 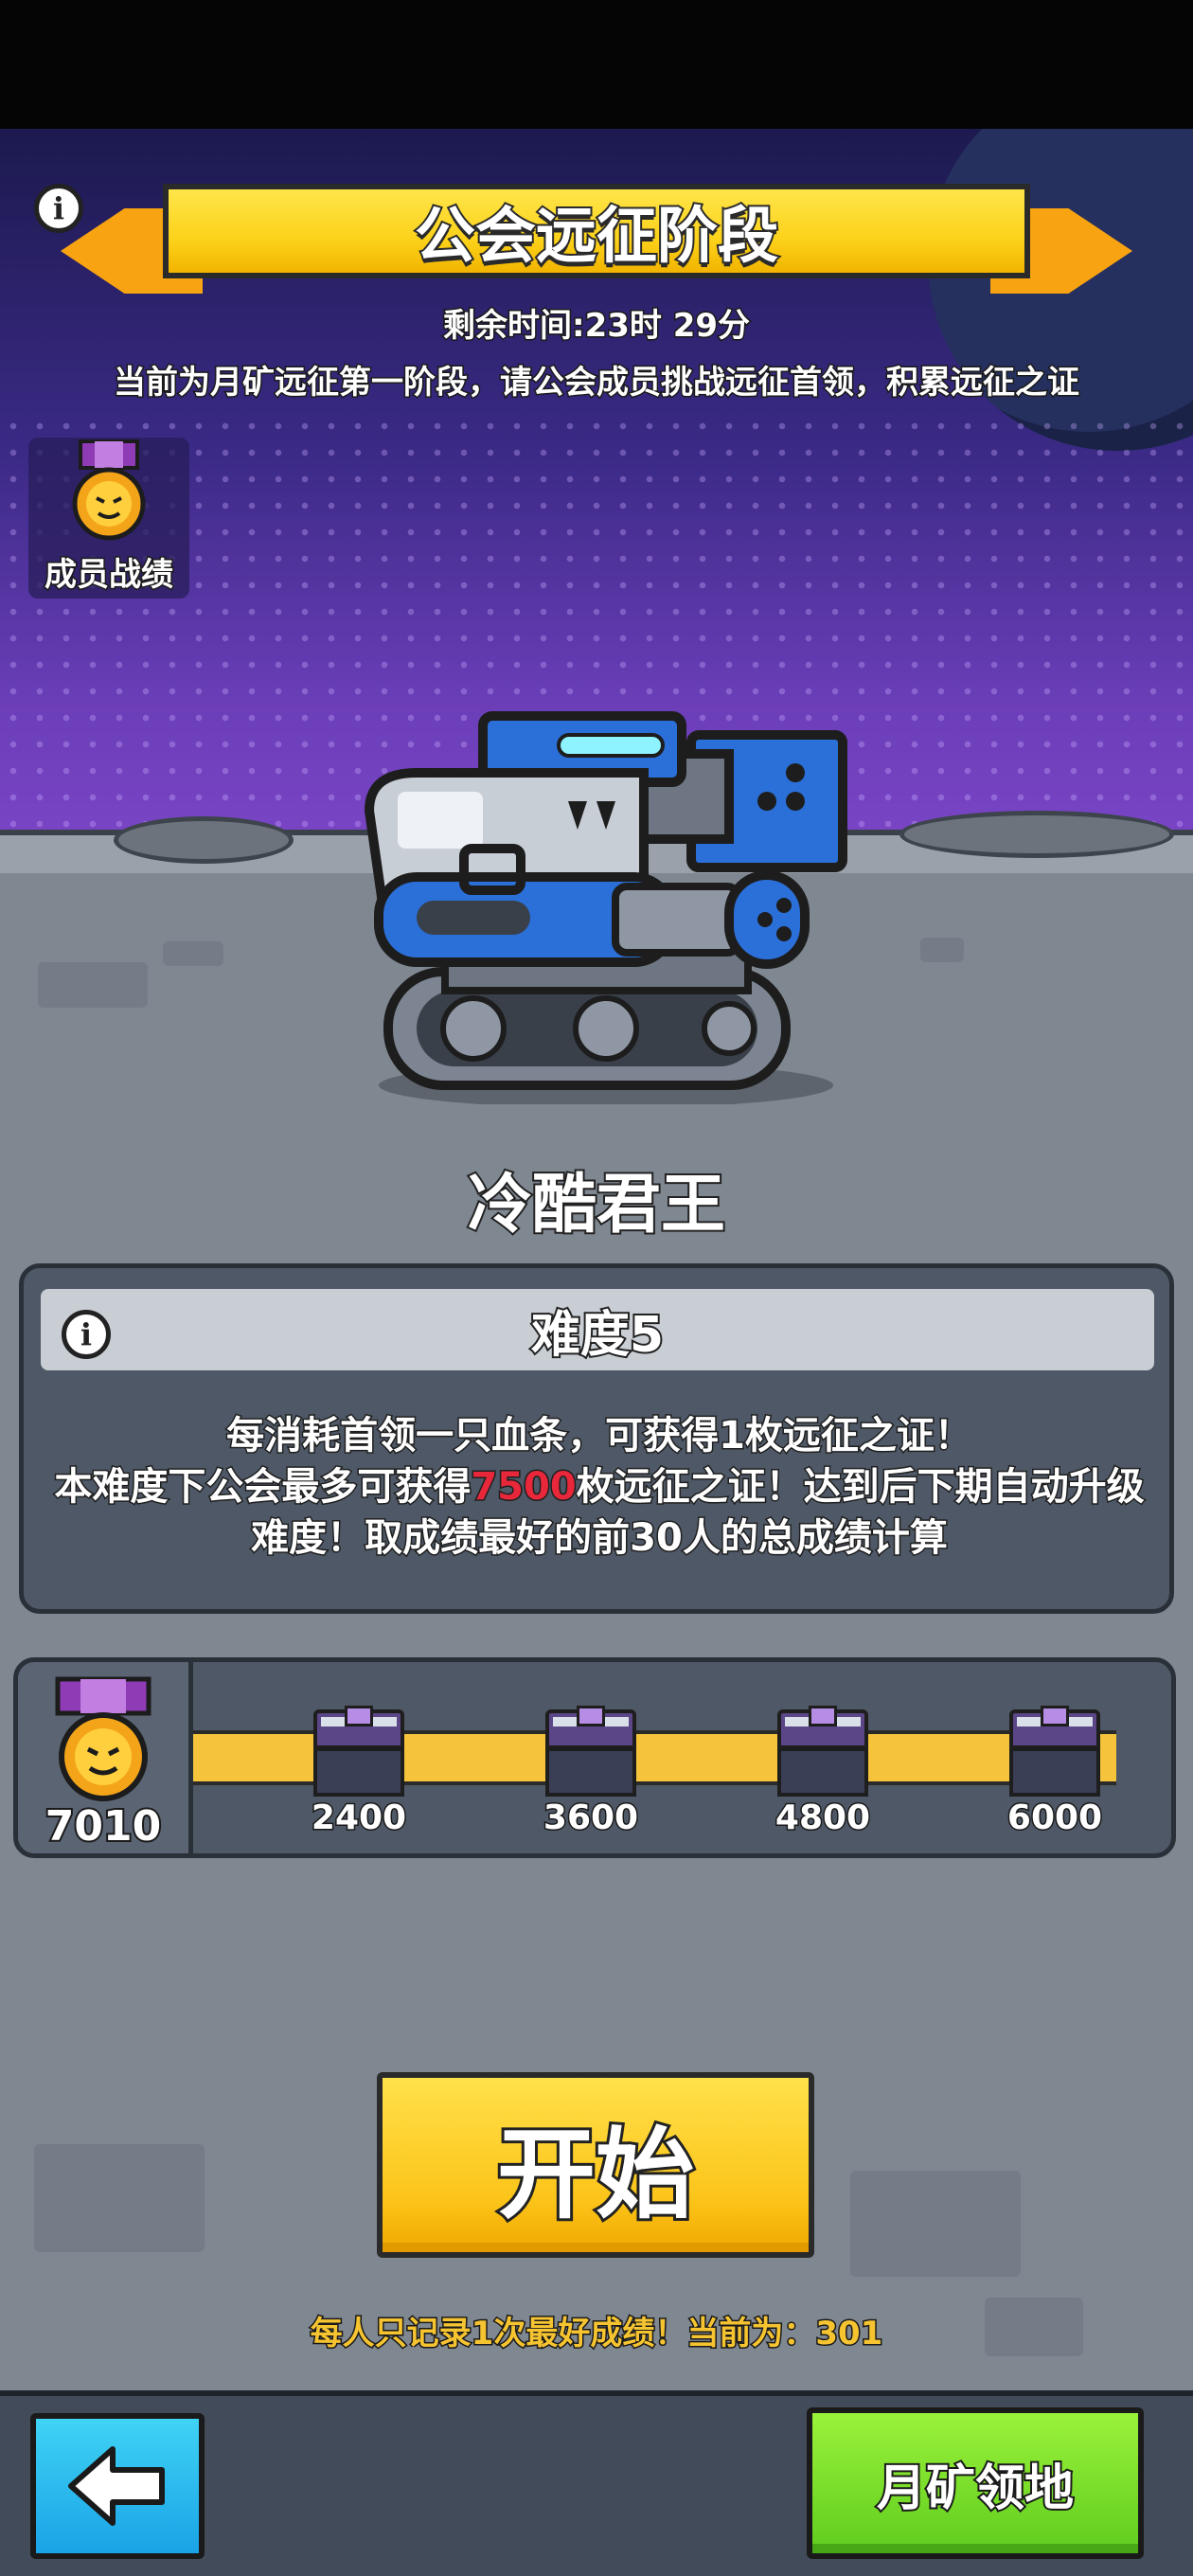 I want to click on milestone-chest-3: 4800, so click(x=823, y=1772).